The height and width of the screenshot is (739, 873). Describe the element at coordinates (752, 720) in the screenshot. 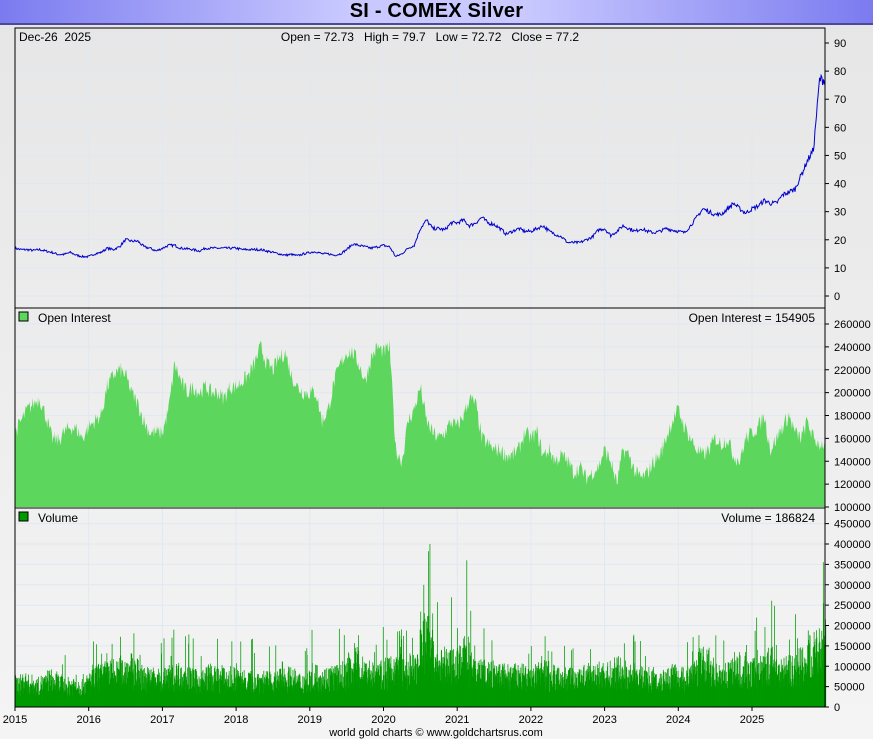

I see `x-tick-label: 2025` at that location.